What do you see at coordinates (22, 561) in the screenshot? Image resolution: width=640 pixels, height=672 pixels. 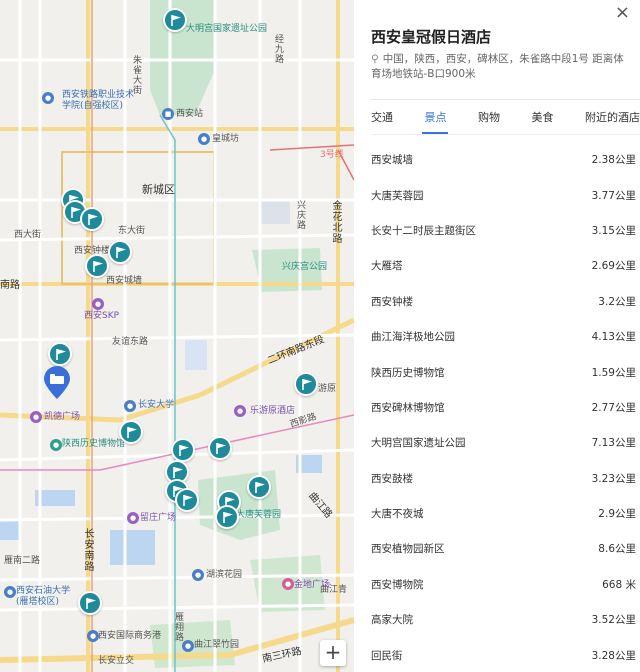 I see `label-fengyuan-second: 雁南二路` at bounding box center [22, 561].